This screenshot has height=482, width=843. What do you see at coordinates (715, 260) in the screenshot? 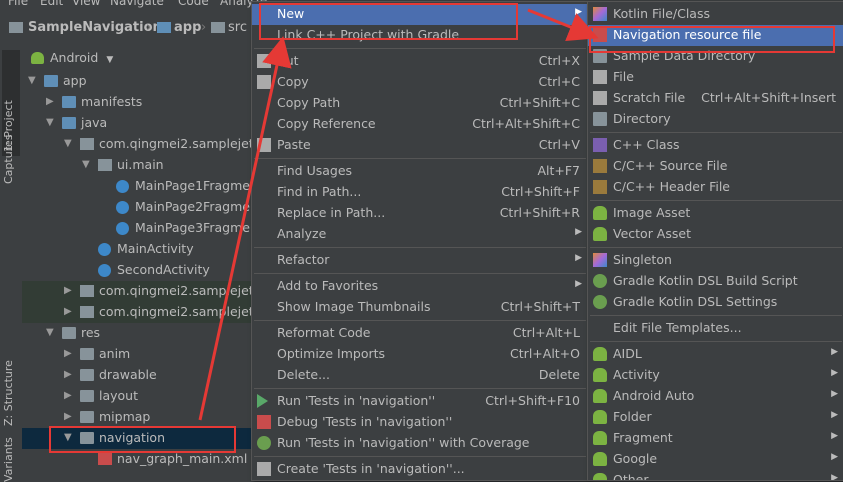
I see `menu-item-singleton: Singleton` at bounding box center [715, 260].